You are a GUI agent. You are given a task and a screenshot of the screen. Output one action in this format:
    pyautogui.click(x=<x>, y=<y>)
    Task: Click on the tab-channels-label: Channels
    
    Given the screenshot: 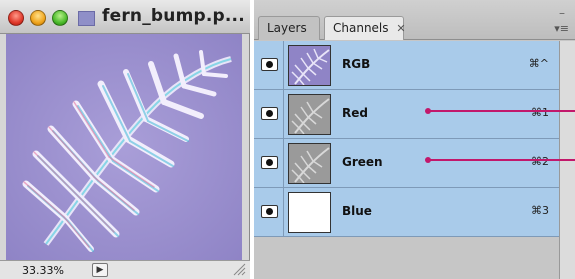 What is the action you would take?
    pyautogui.click(x=361, y=28)
    